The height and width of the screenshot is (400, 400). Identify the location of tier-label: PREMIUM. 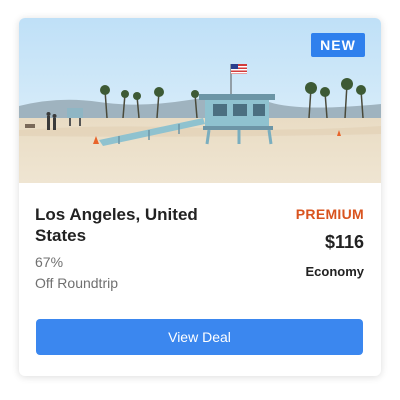
(329, 214).